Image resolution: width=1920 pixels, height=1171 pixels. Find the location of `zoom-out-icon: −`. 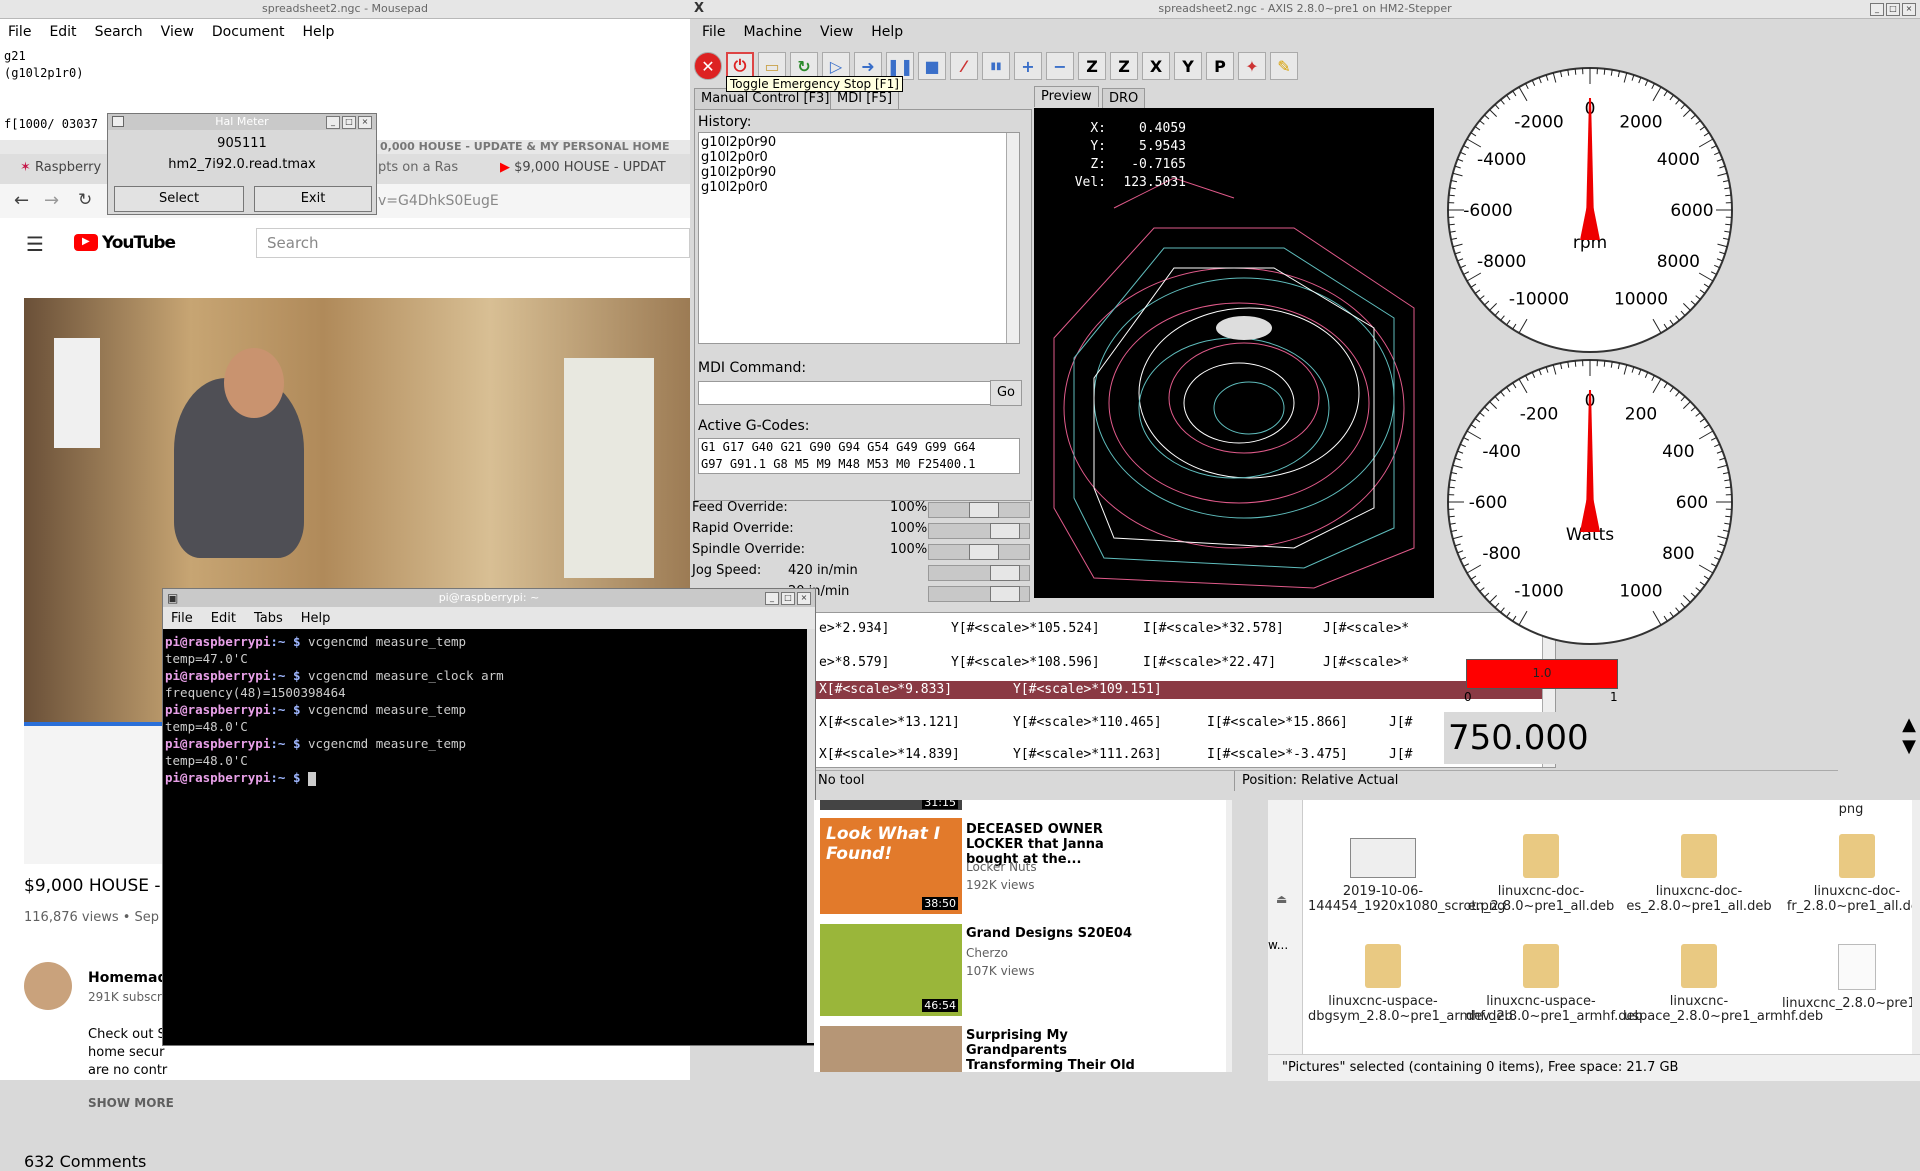

zoom-out-icon: − is located at coordinates (1060, 66).